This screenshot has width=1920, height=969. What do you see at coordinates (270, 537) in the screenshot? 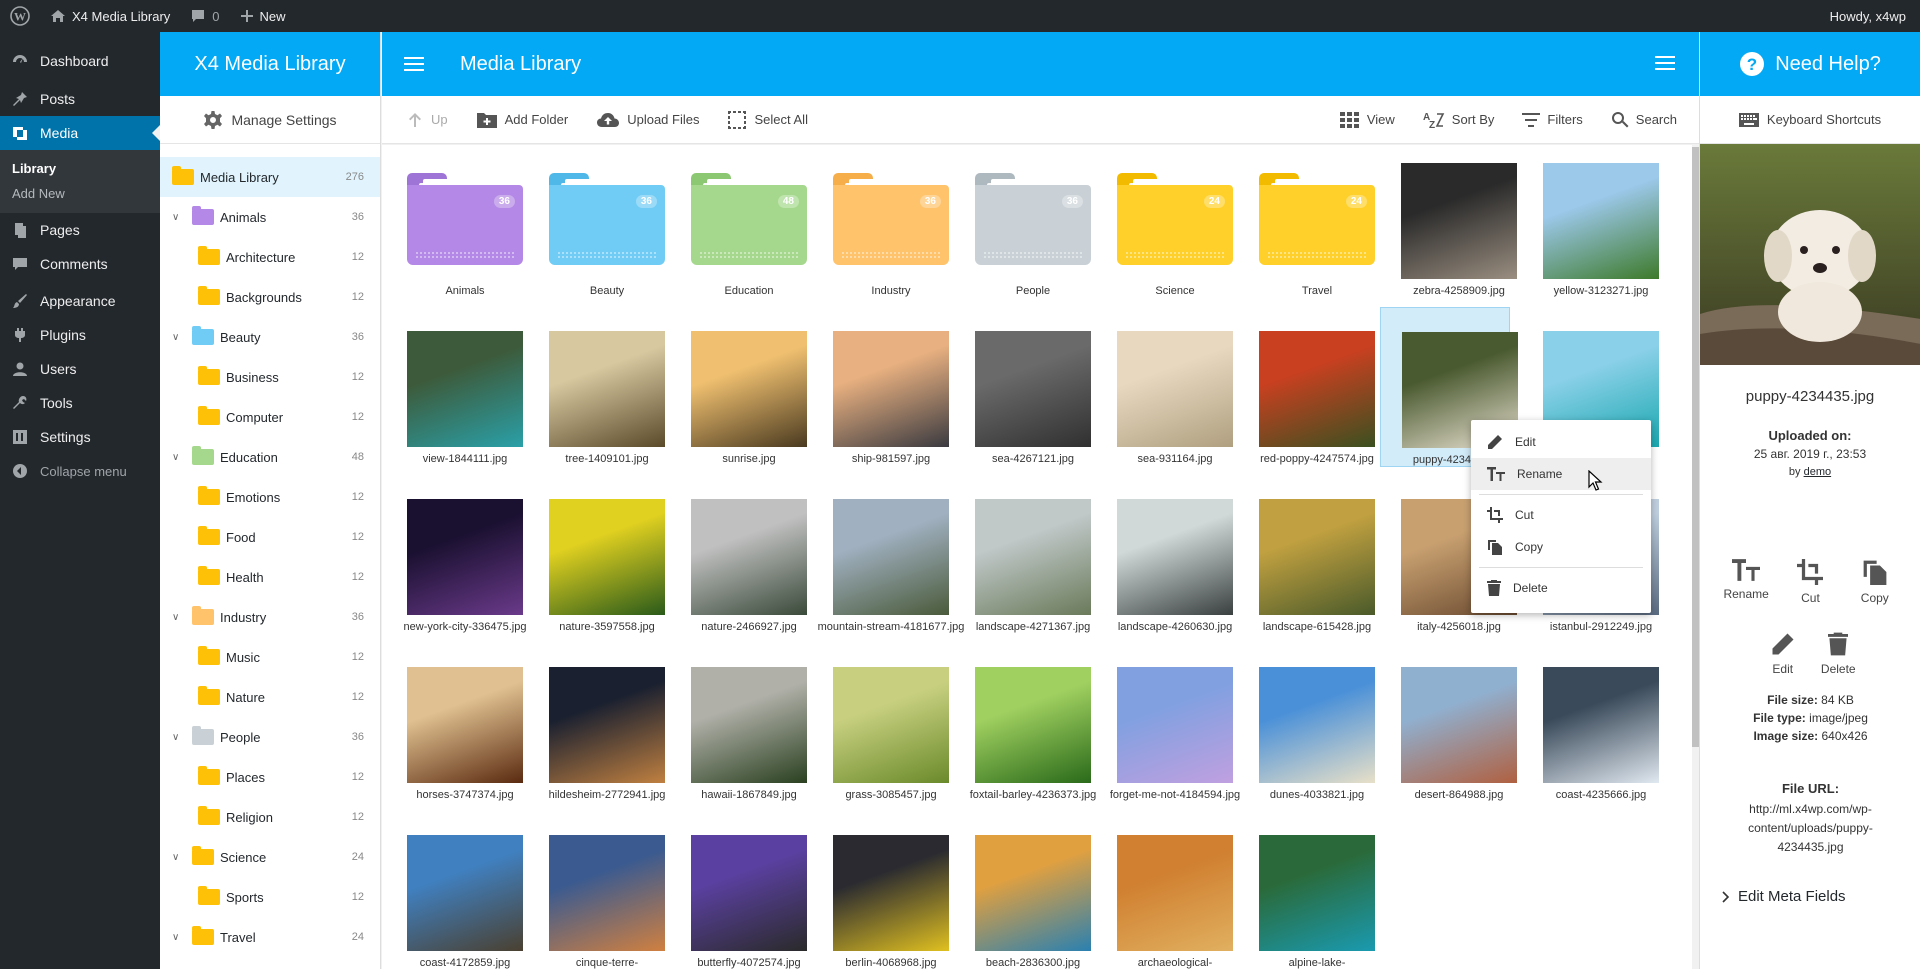
I see `folder-tree-item: Food 12` at bounding box center [270, 537].